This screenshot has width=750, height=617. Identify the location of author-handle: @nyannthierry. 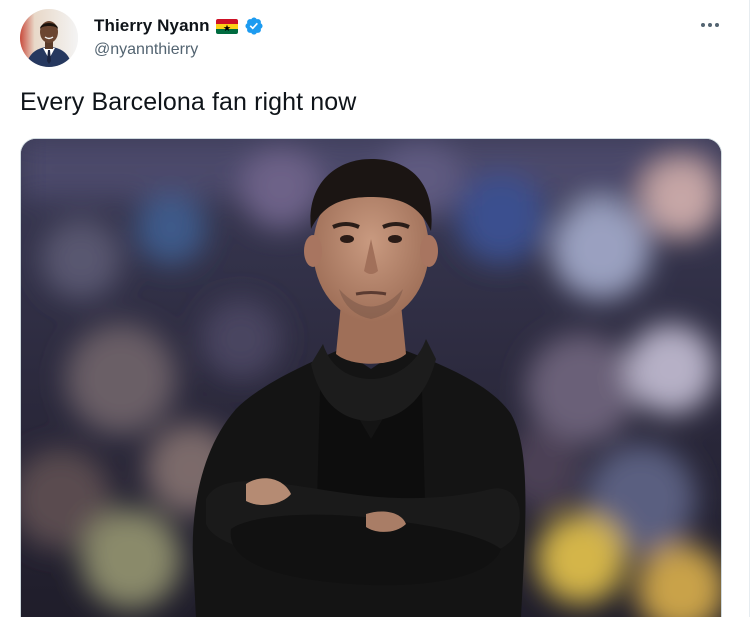
(146, 50).